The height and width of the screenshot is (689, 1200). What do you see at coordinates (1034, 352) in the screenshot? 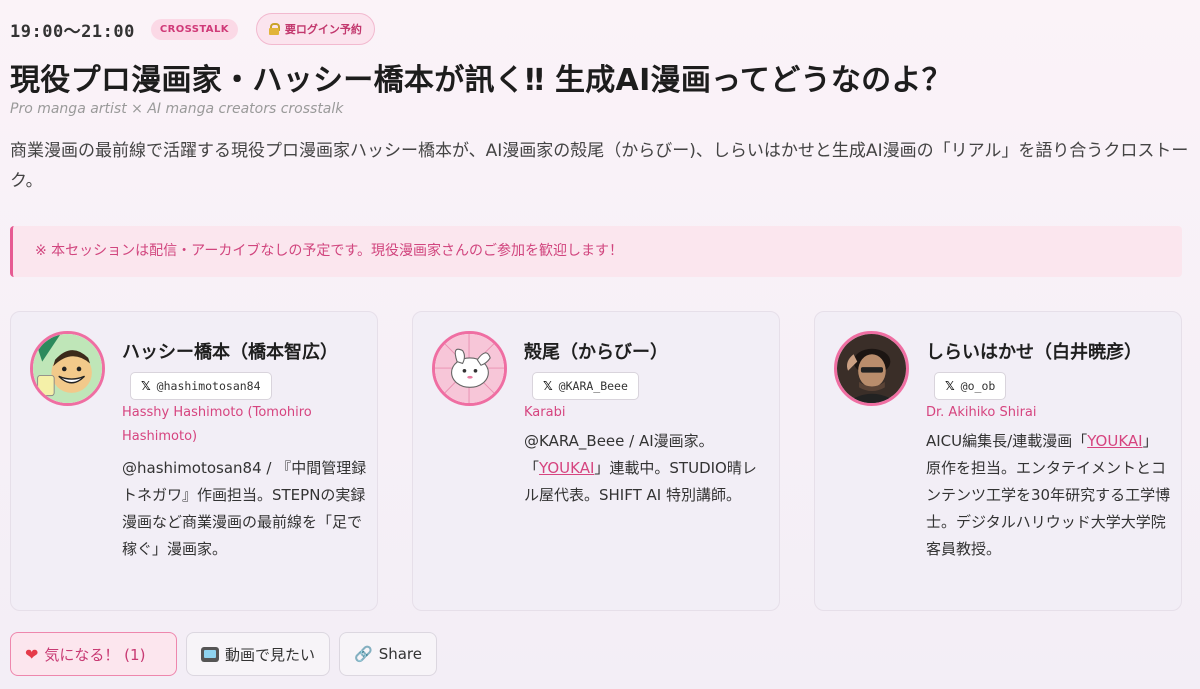
I see `speaker-name: しらいはかせ（白井暁彦）` at bounding box center [1034, 352].